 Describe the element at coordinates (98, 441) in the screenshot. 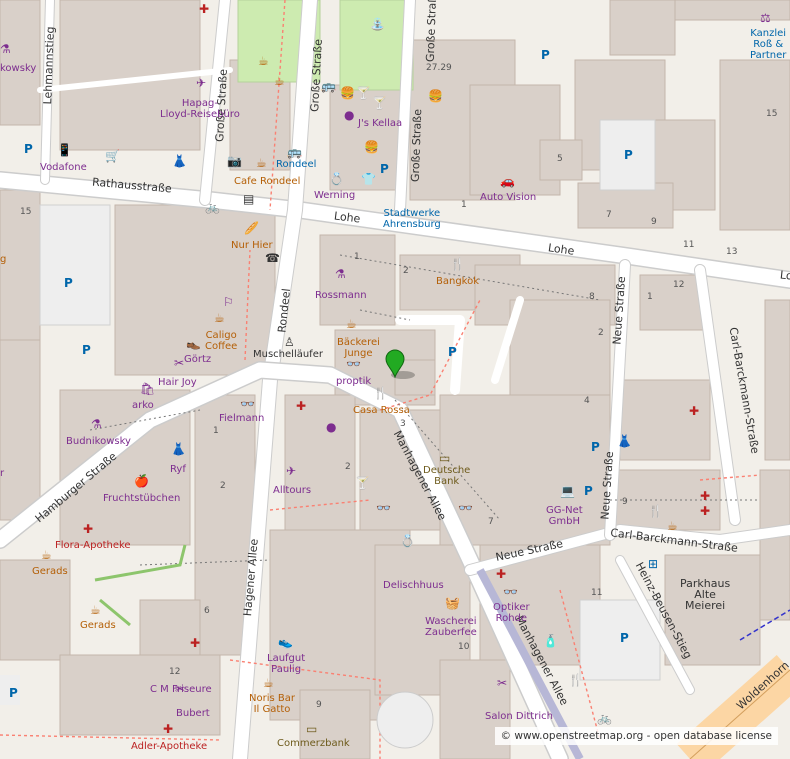

I see `poi-label: Budnikowsky` at that location.